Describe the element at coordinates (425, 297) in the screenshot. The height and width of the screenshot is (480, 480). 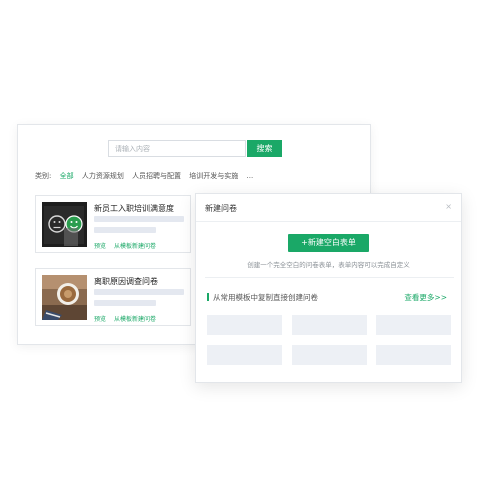
I see `see-more-link: 查看更多>>` at that location.